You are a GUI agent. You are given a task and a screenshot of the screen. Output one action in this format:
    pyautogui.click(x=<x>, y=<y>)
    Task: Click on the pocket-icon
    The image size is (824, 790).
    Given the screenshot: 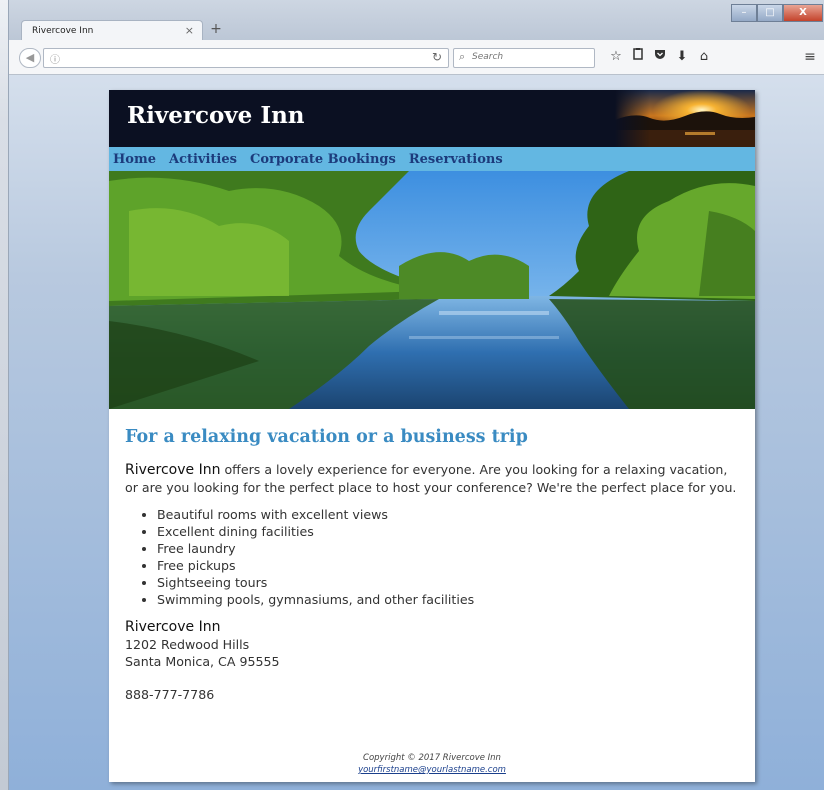 What is the action you would take?
    pyautogui.click(x=660, y=57)
    